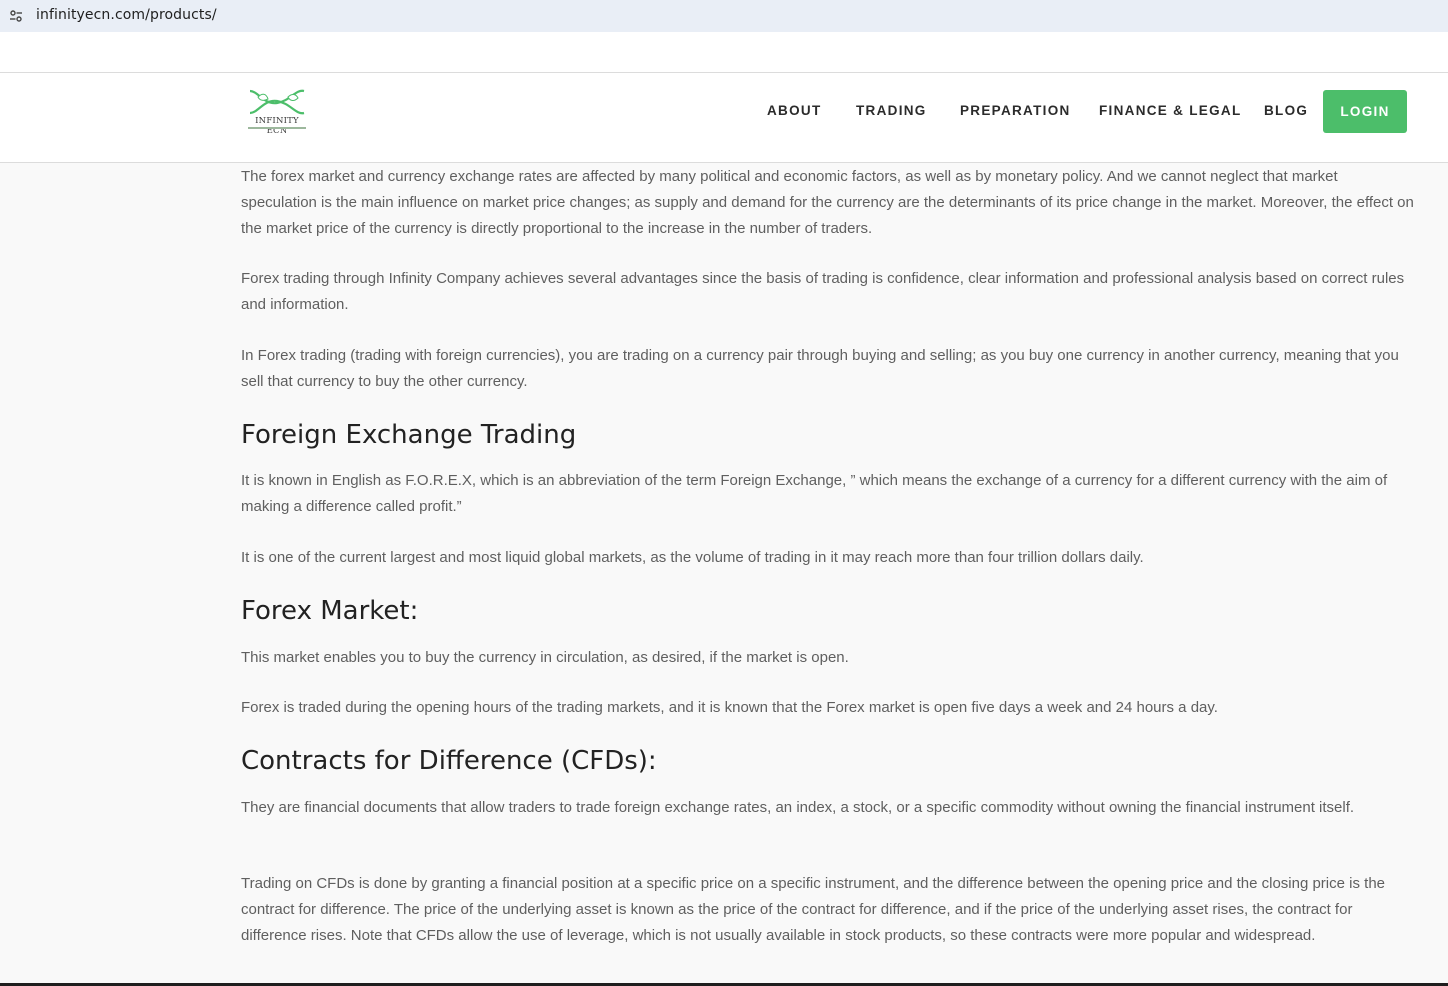  I want to click on logo-text: INFINITY ECN, so click(277, 126).